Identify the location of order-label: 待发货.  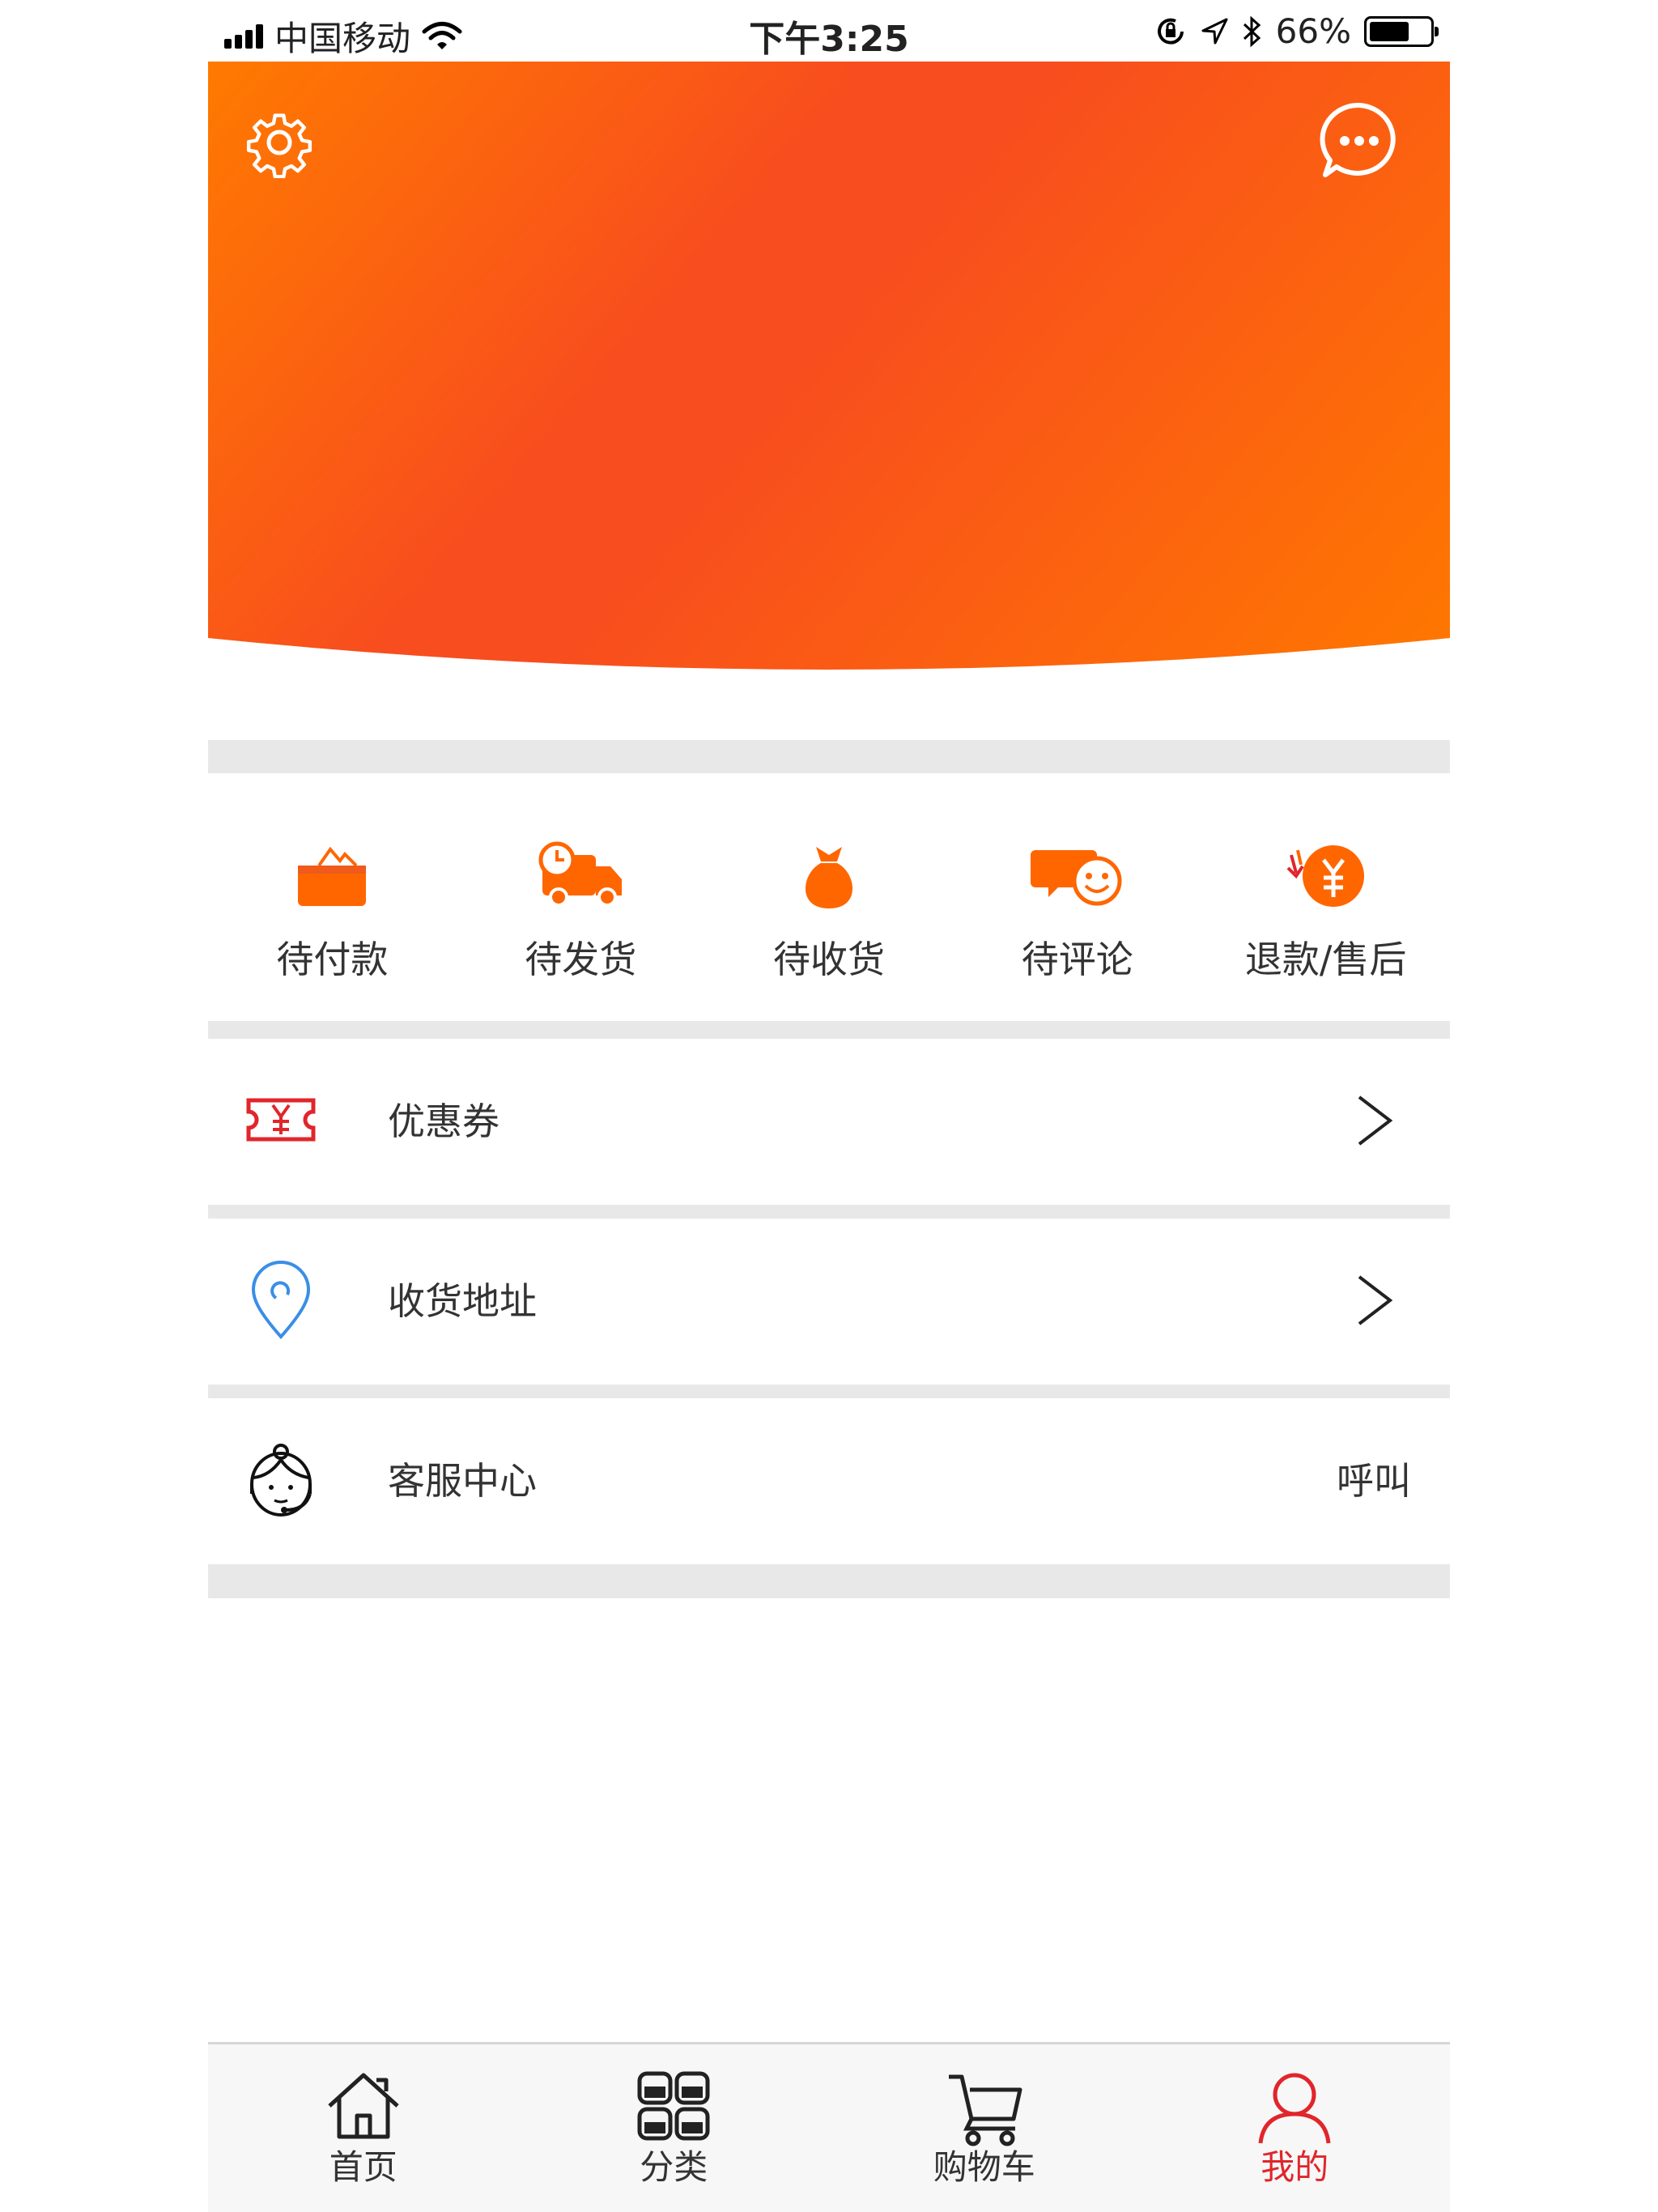
(581, 960).